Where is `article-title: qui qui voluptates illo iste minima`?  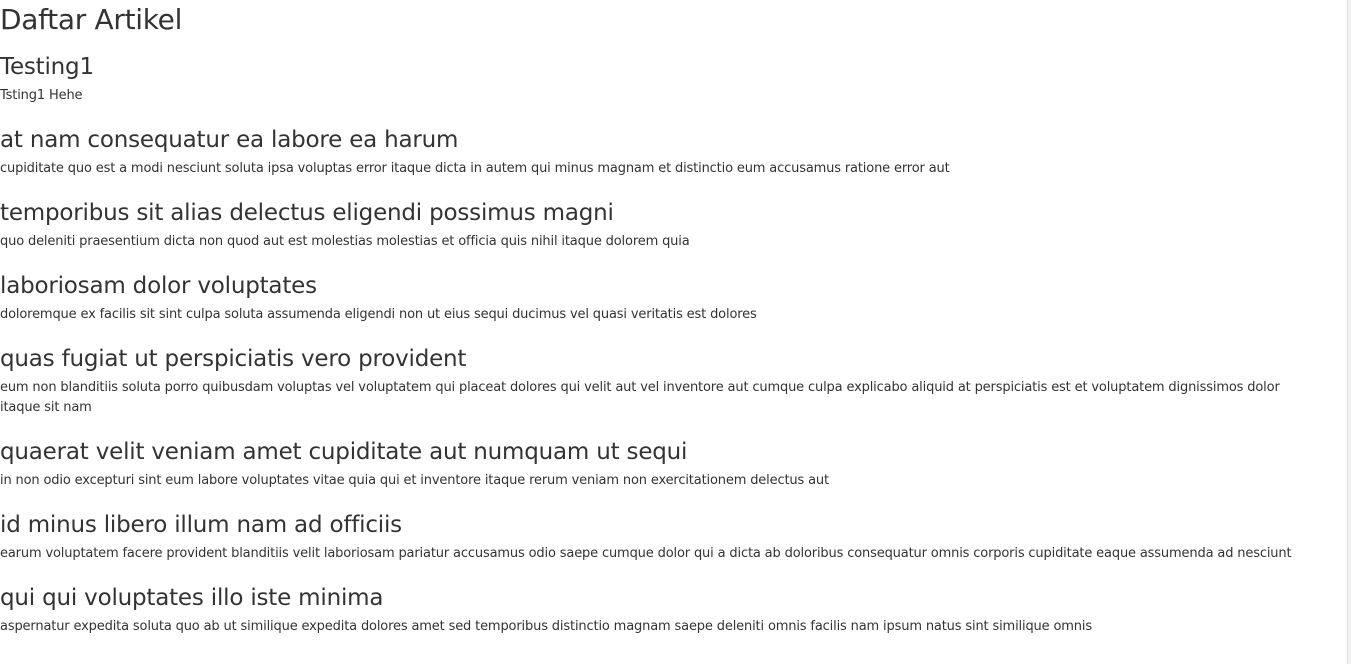 article-title: qui qui voluptates illo iste minima is located at coordinates (192, 598).